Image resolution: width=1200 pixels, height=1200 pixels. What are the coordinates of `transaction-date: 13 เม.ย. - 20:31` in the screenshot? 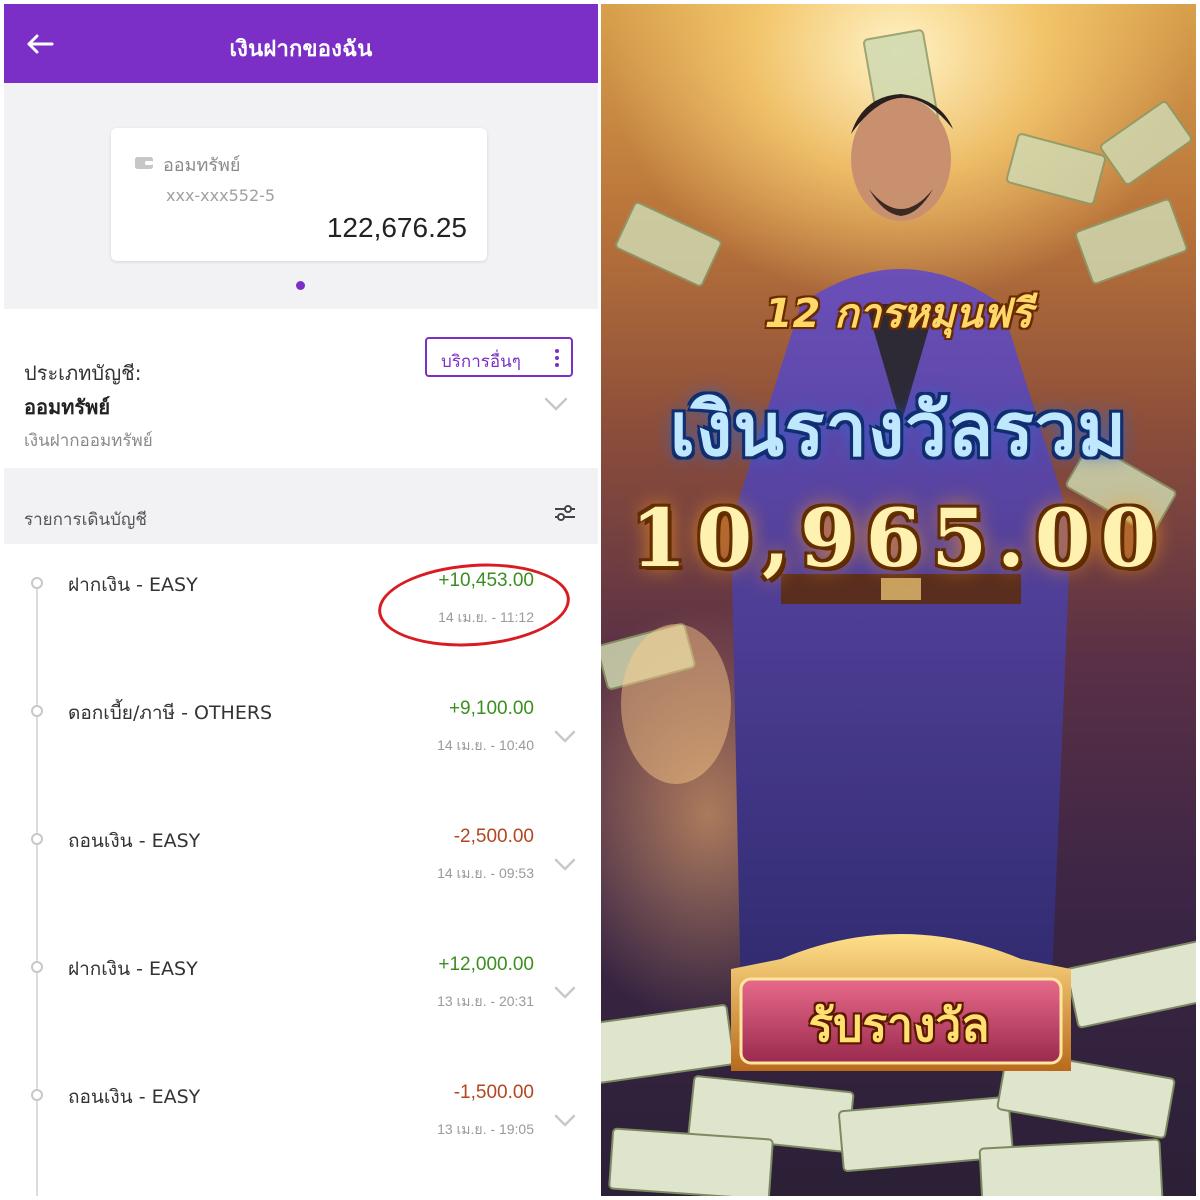 It's located at (485, 1001).